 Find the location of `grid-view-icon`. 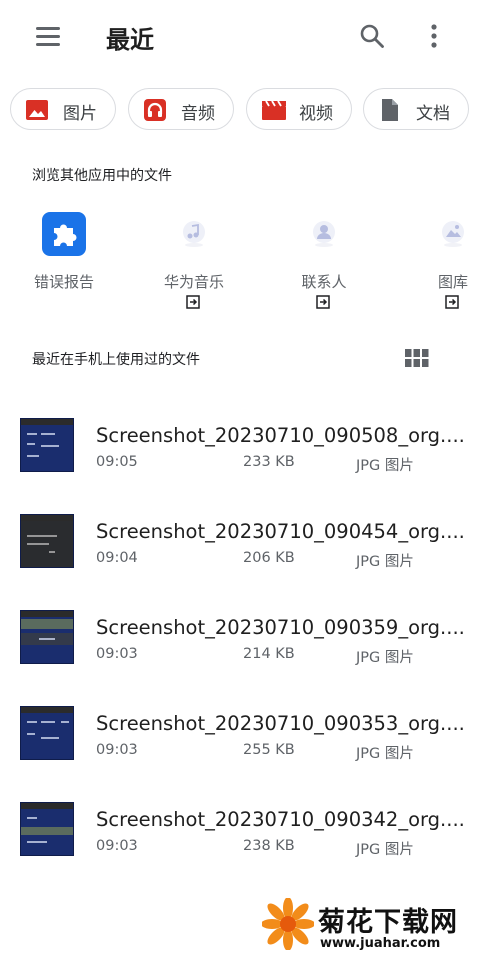

grid-view-icon is located at coordinates (417, 358).